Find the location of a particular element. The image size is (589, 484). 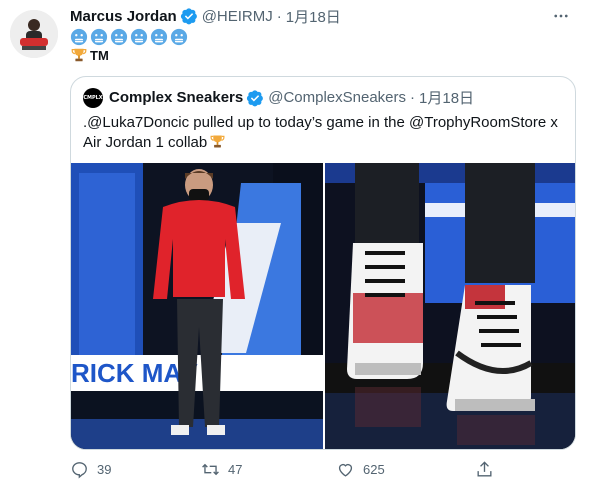

emoji-row is located at coordinates (129, 37).